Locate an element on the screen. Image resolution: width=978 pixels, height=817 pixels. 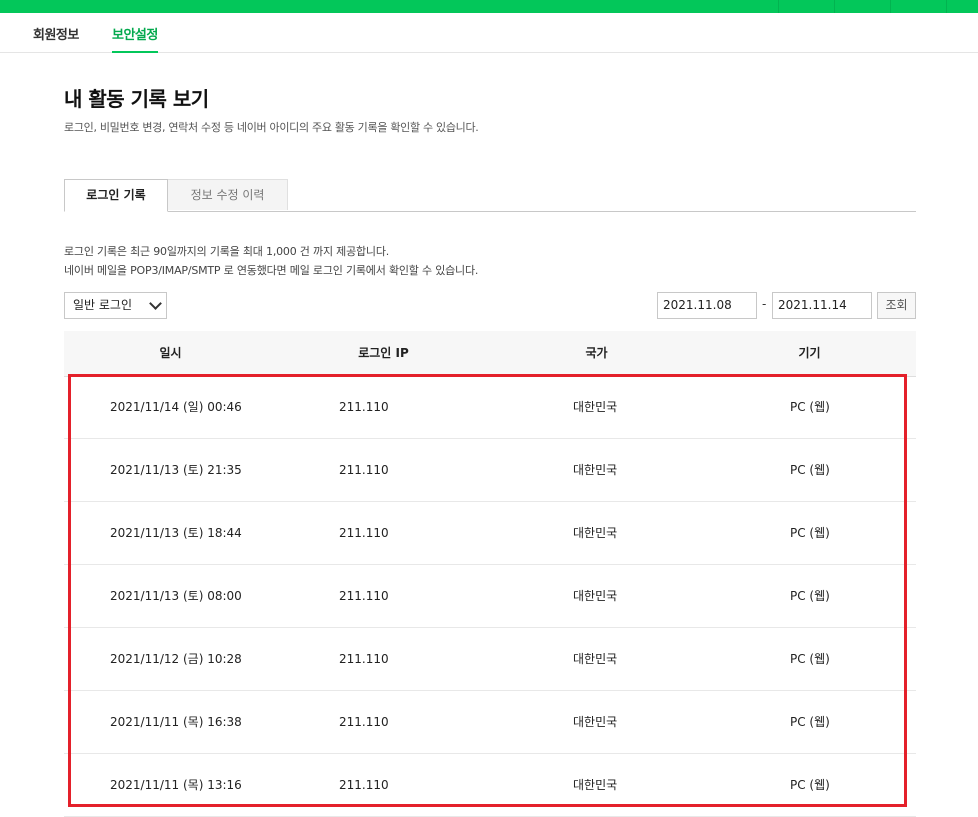
header-device: 기기 is located at coordinates (809, 353).